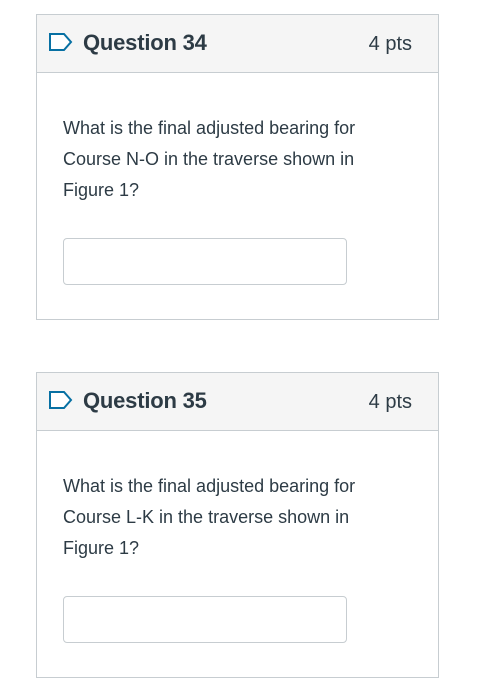 The width and height of the screenshot is (477, 700). Describe the element at coordinates (145, 400) in the screenshot. I see `question-title: Question 35` at that location.